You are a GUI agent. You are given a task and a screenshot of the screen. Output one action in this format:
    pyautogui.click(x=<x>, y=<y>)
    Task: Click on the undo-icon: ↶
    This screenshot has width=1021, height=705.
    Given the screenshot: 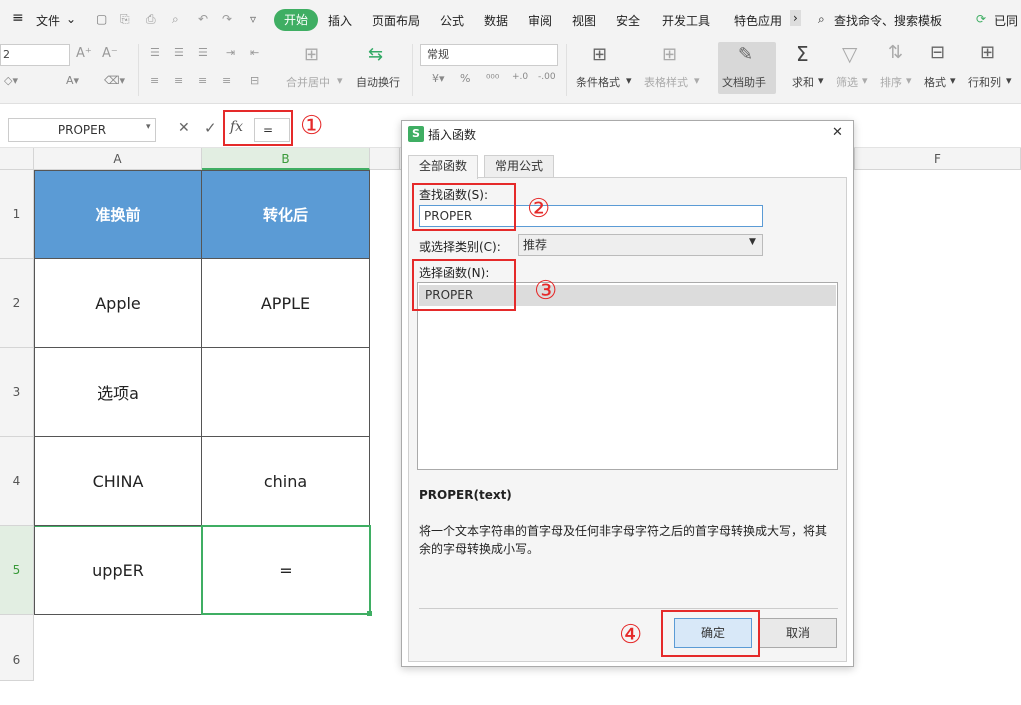 What is the action you would take?
    pyautogui.click(x=203, y=19)
    